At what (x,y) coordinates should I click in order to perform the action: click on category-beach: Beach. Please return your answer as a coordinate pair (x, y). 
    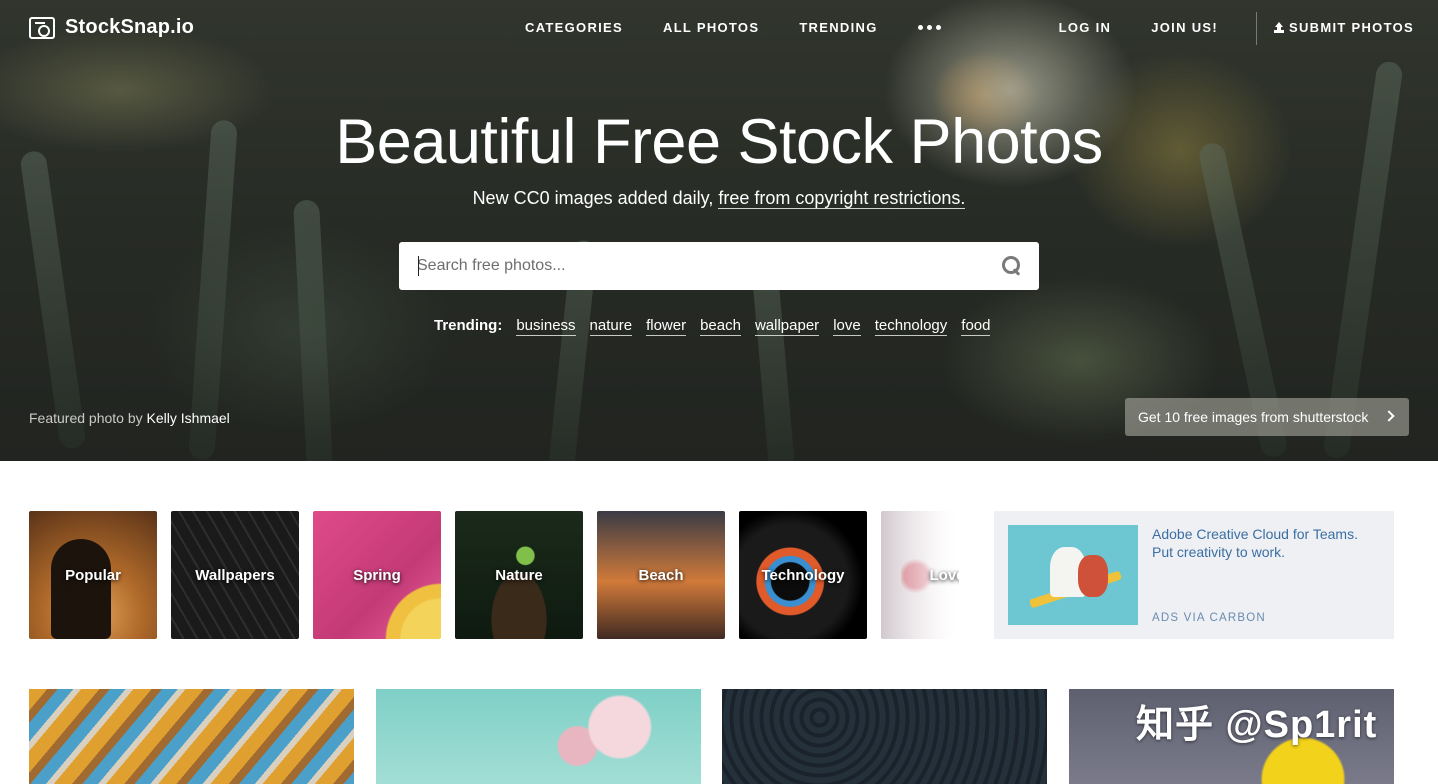
    Looking at the image, I should click on (661, 575).